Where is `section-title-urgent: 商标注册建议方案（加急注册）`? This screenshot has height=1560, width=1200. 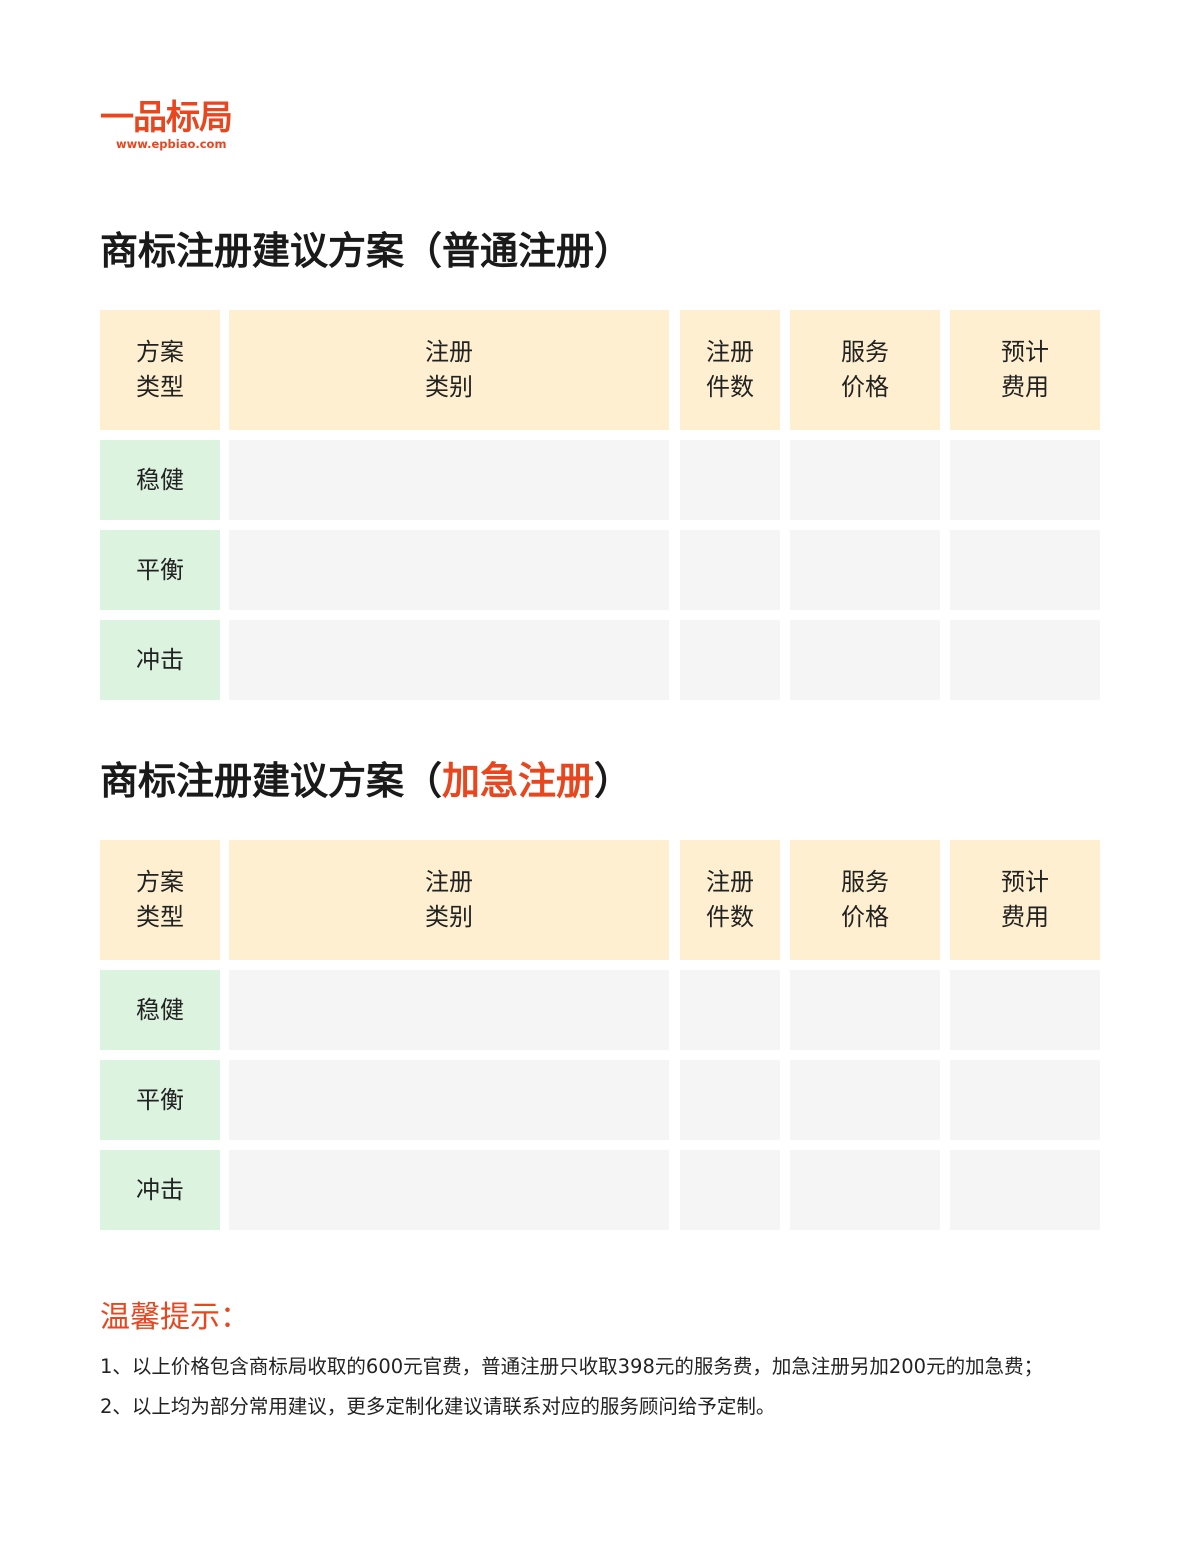 section-title-urgent: 商标注册建议方案（加急注册） is located at coordinates (366, 781).